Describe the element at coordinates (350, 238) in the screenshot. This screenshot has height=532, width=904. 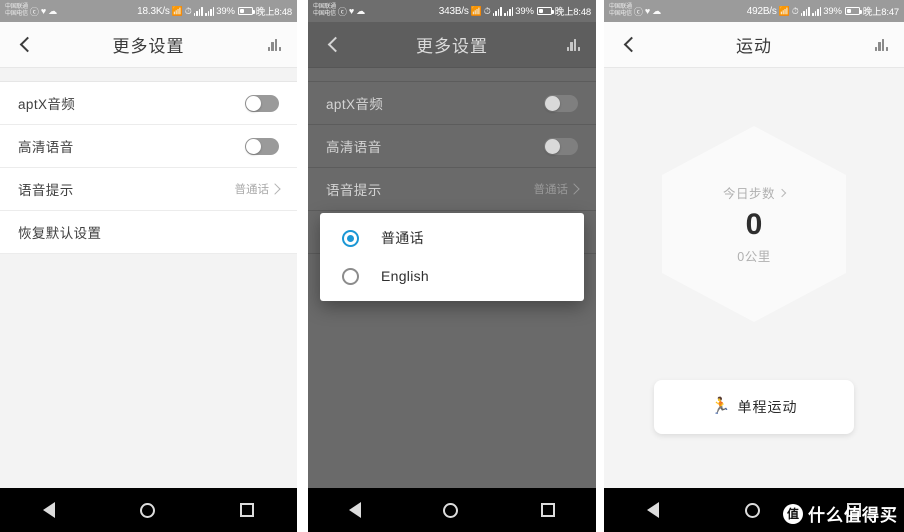
I see `radio-selected-icon` at that location.